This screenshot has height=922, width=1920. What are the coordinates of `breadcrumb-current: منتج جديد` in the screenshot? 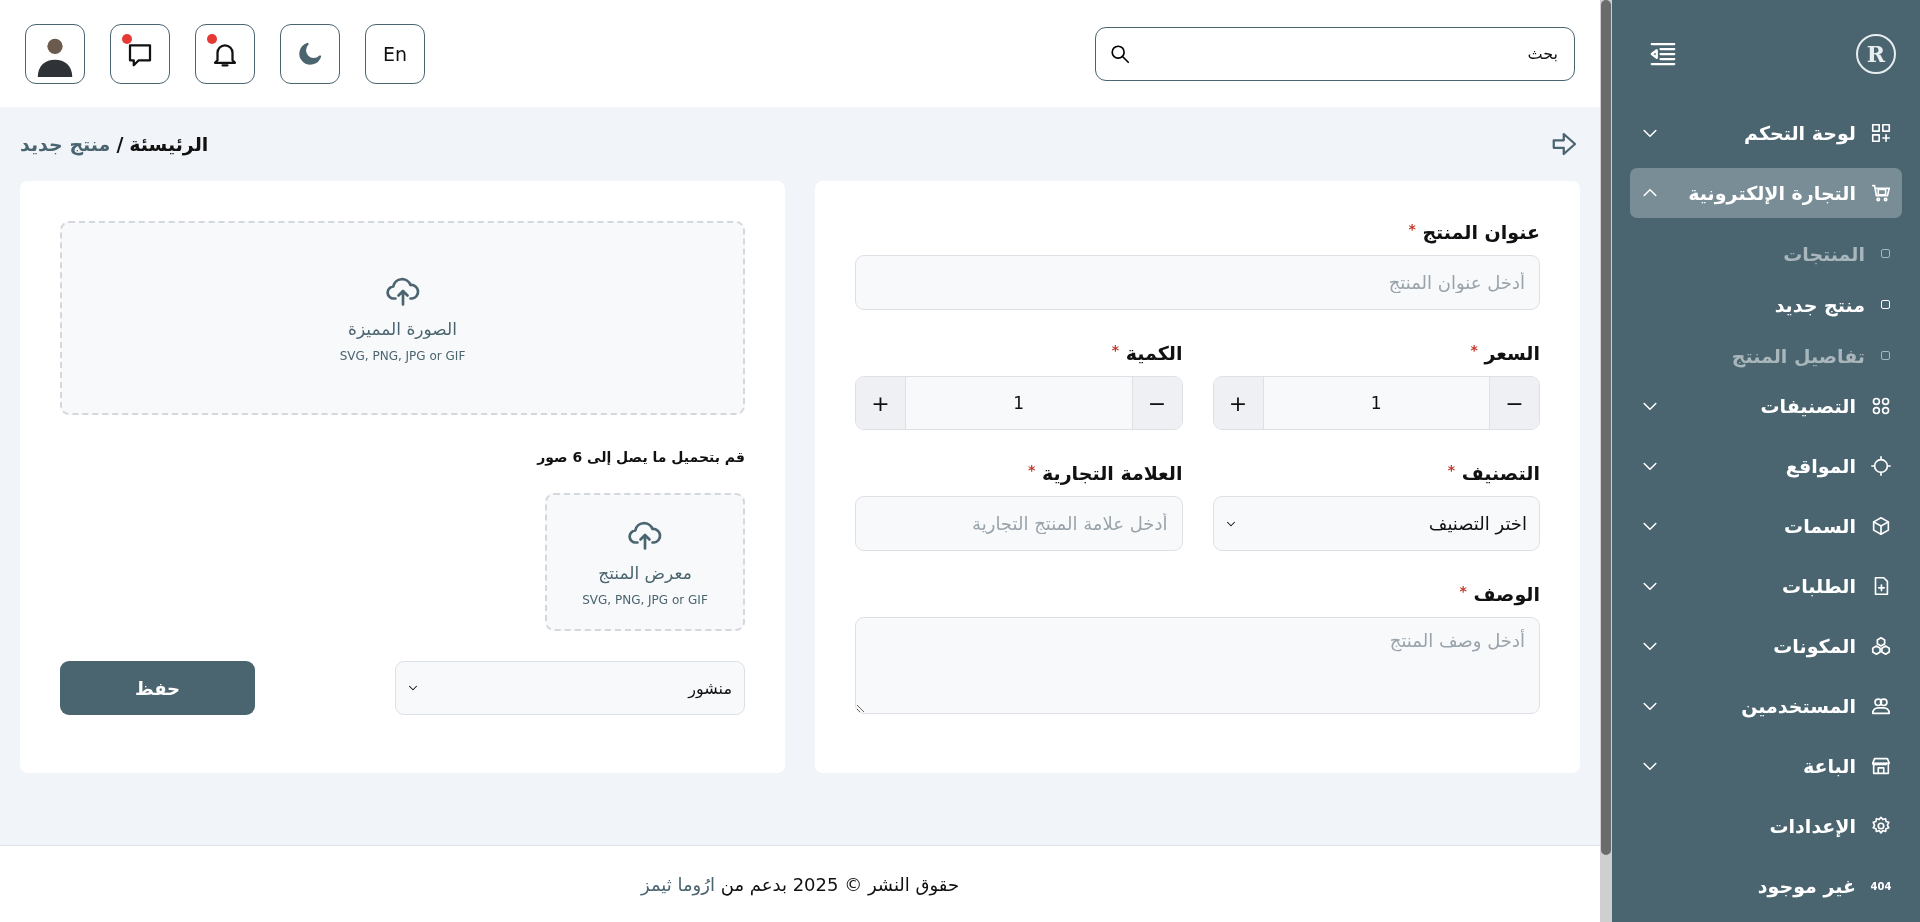 It's located at (65, 144).